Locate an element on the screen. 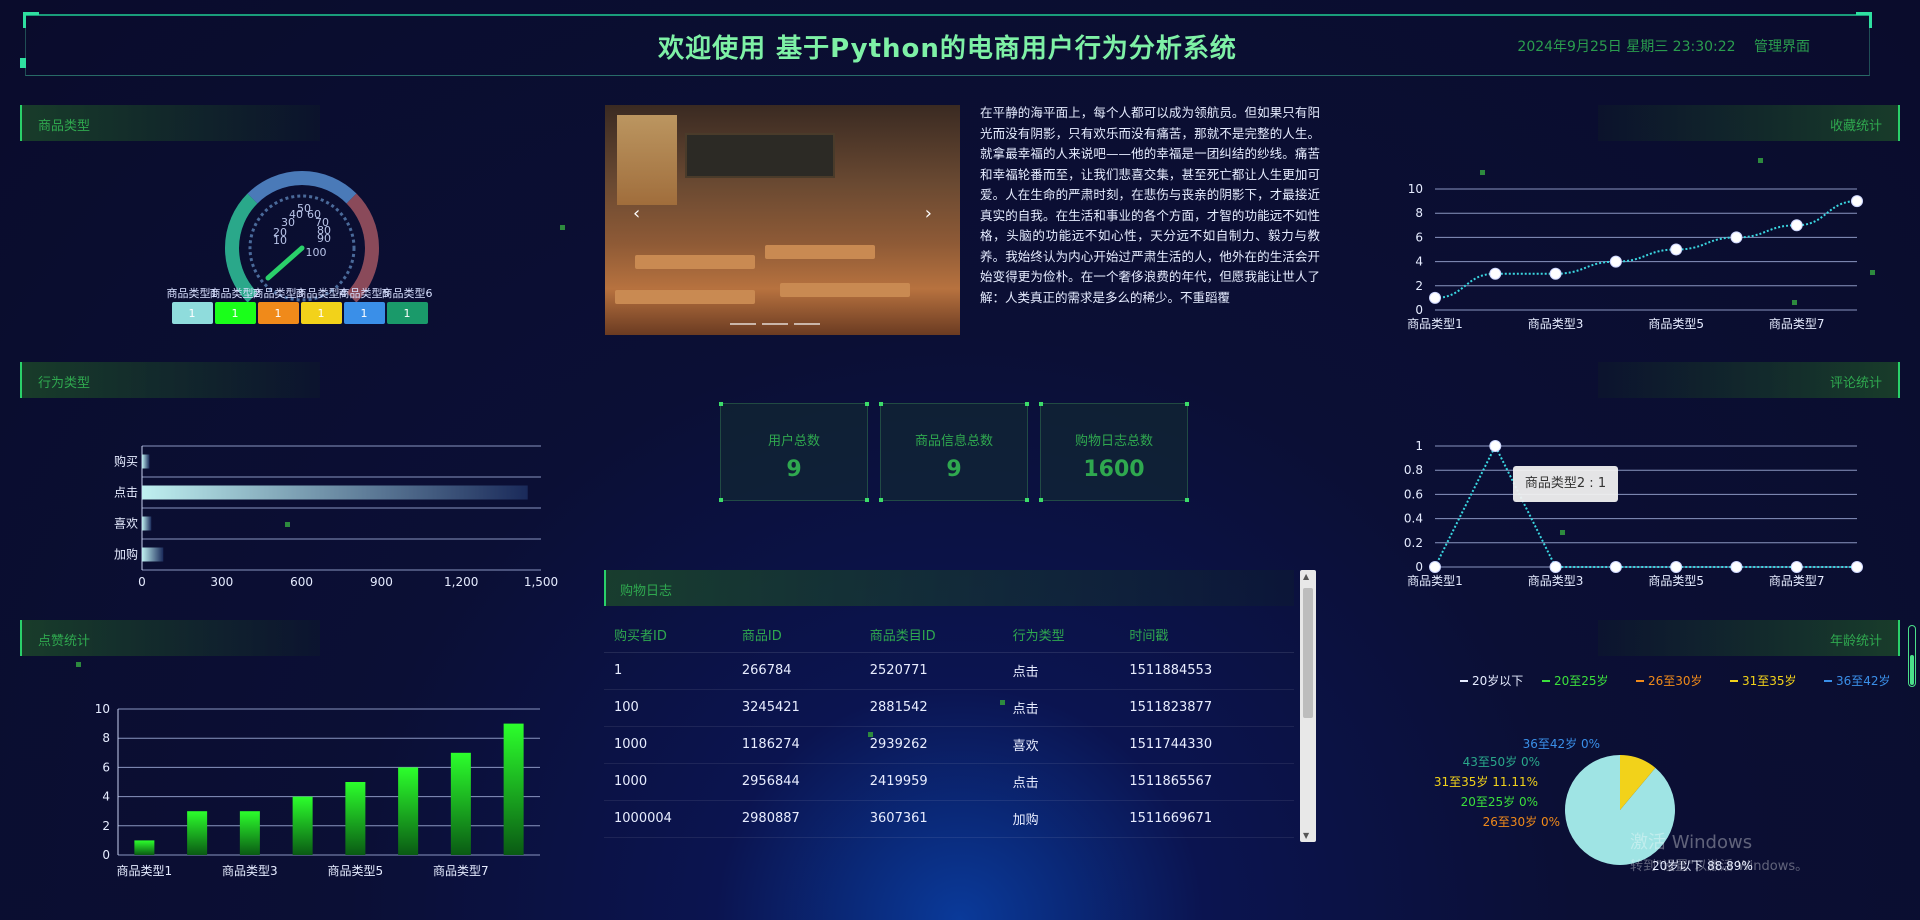 This screenshot has height=920, width=1920. page-scrollbar is located at coordinates (1912, 656).